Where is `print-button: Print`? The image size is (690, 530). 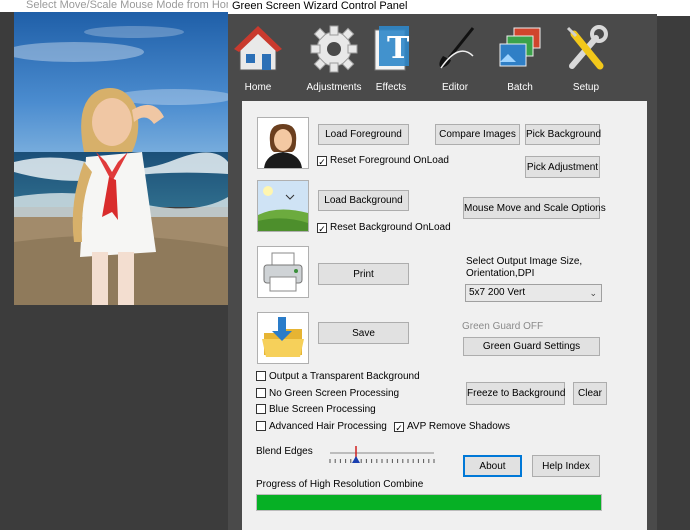
print-button: Print is located at coordinates (363, 274).